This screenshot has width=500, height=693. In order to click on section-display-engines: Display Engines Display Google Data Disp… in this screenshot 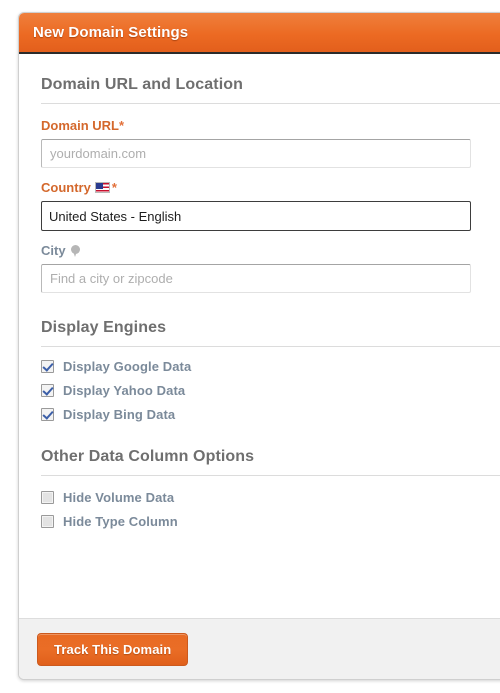, I will do `click(270, 370)`.